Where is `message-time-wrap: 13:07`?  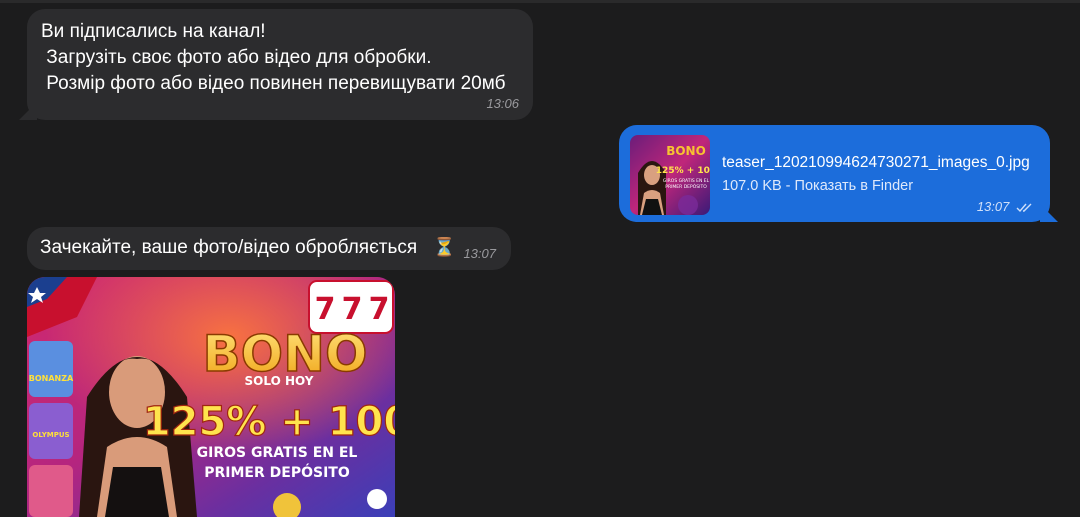 message-time-wrap: 13:07 is located at coordinates (1005, 206).